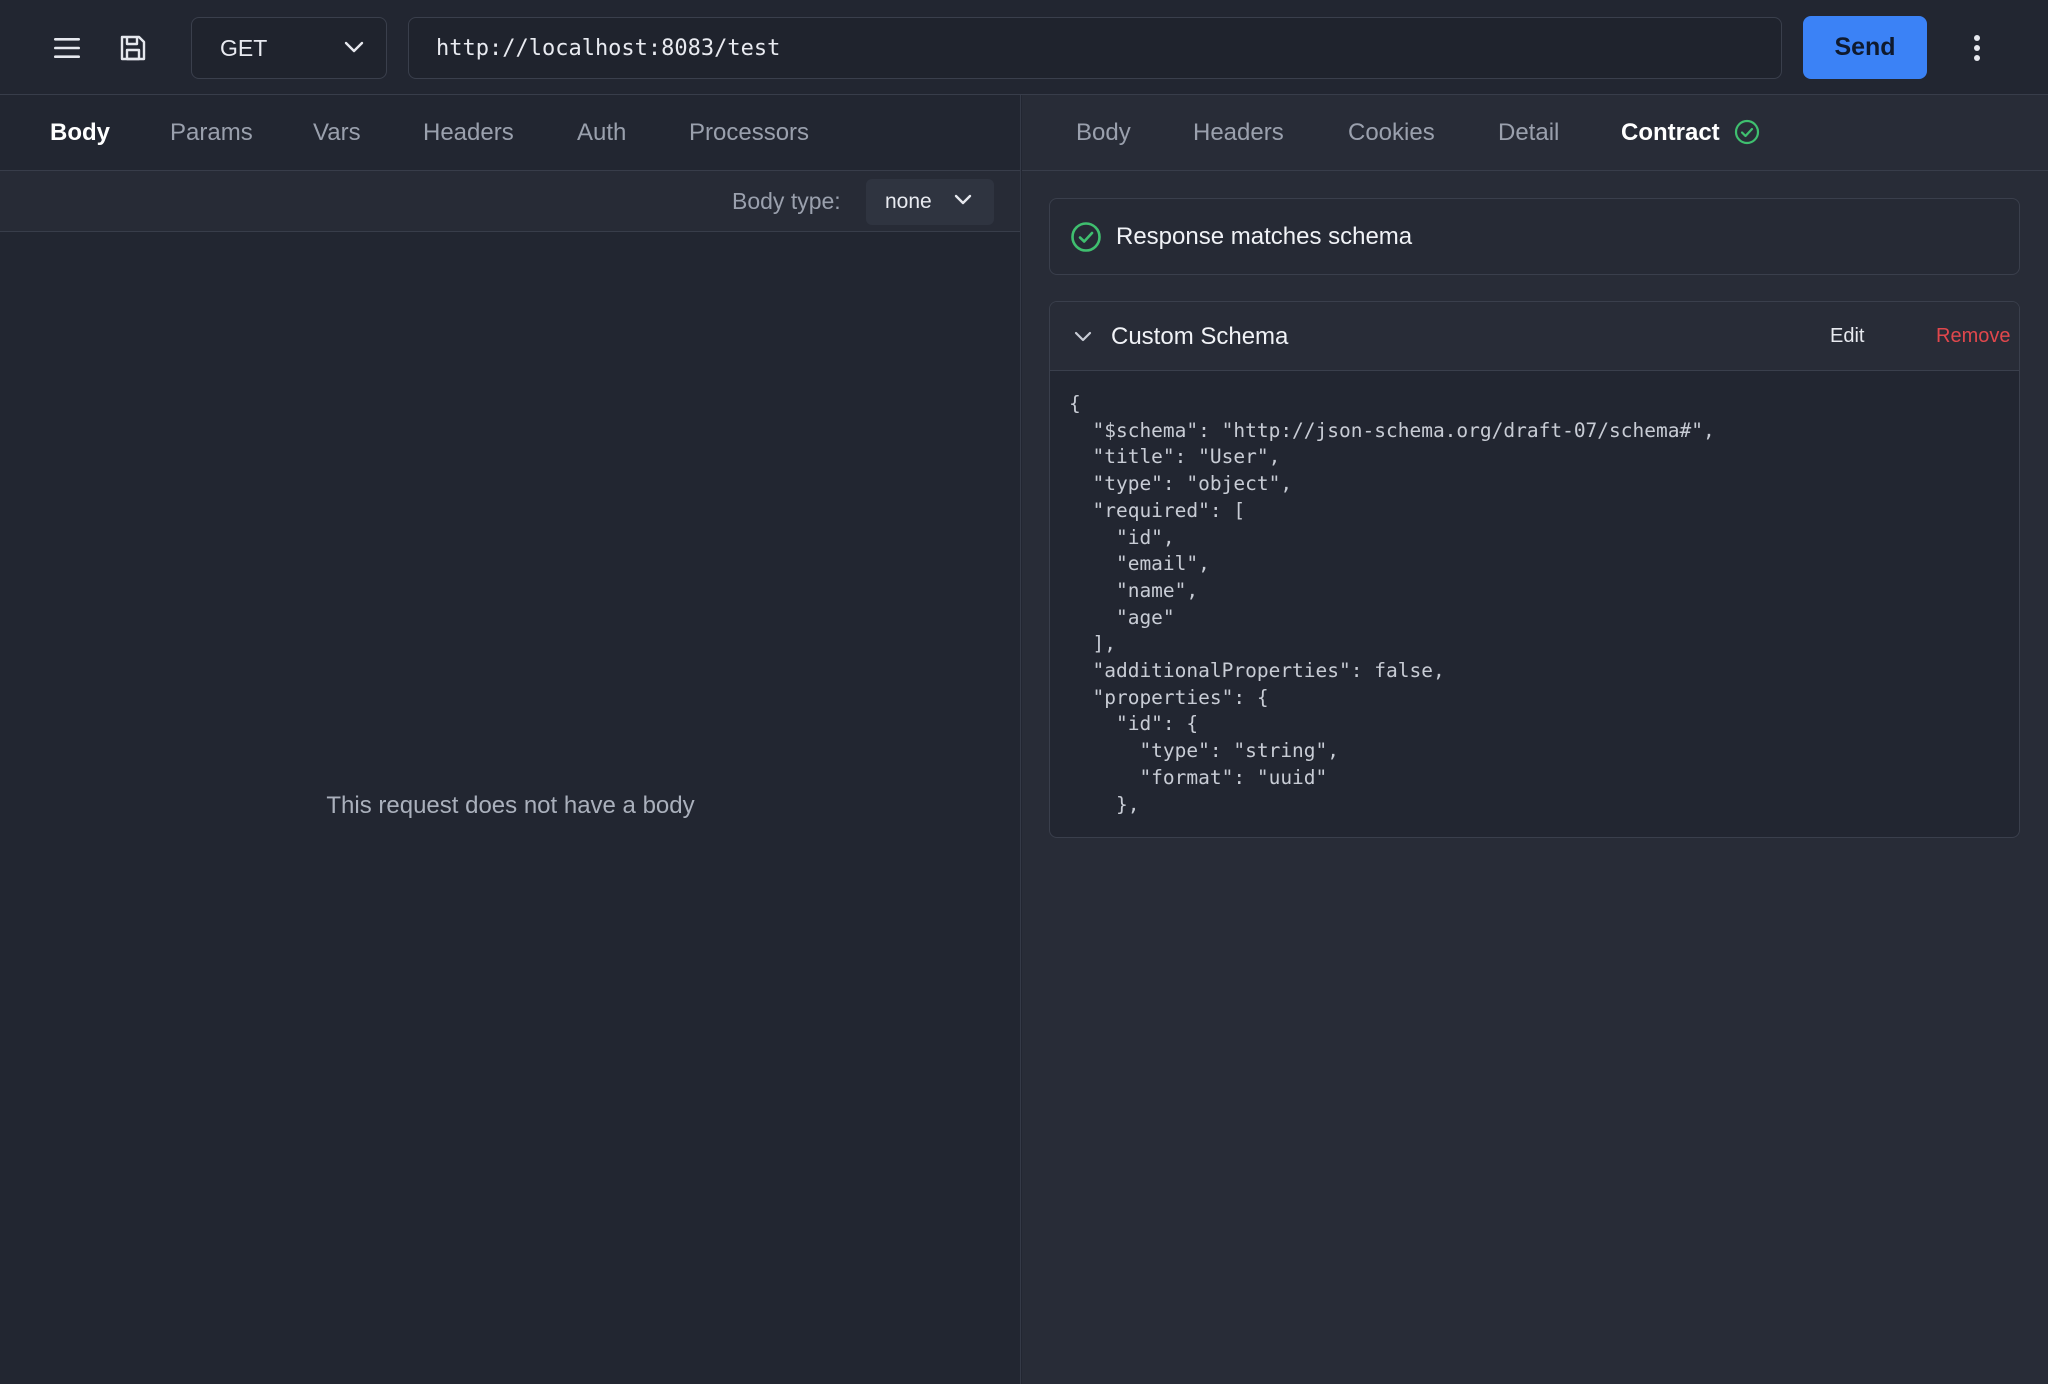  What do you see at coordinates (244, 47) in the screenshot?
I see `method-value: GET` at bounding box center [244, 47].